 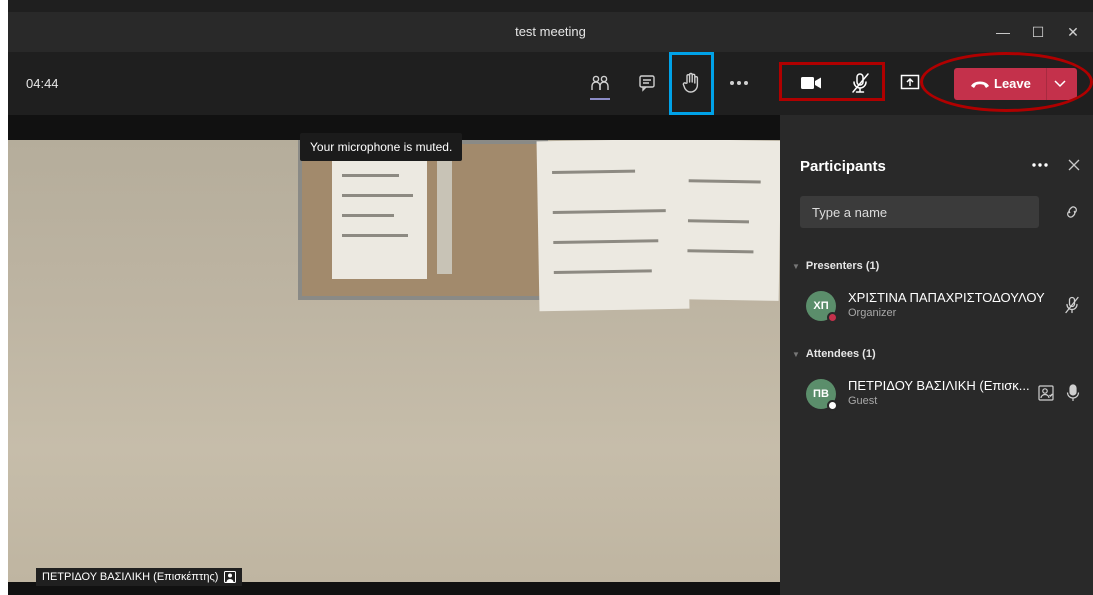 I want to click on presence-unknown-dot, so click(x=832, y=405).